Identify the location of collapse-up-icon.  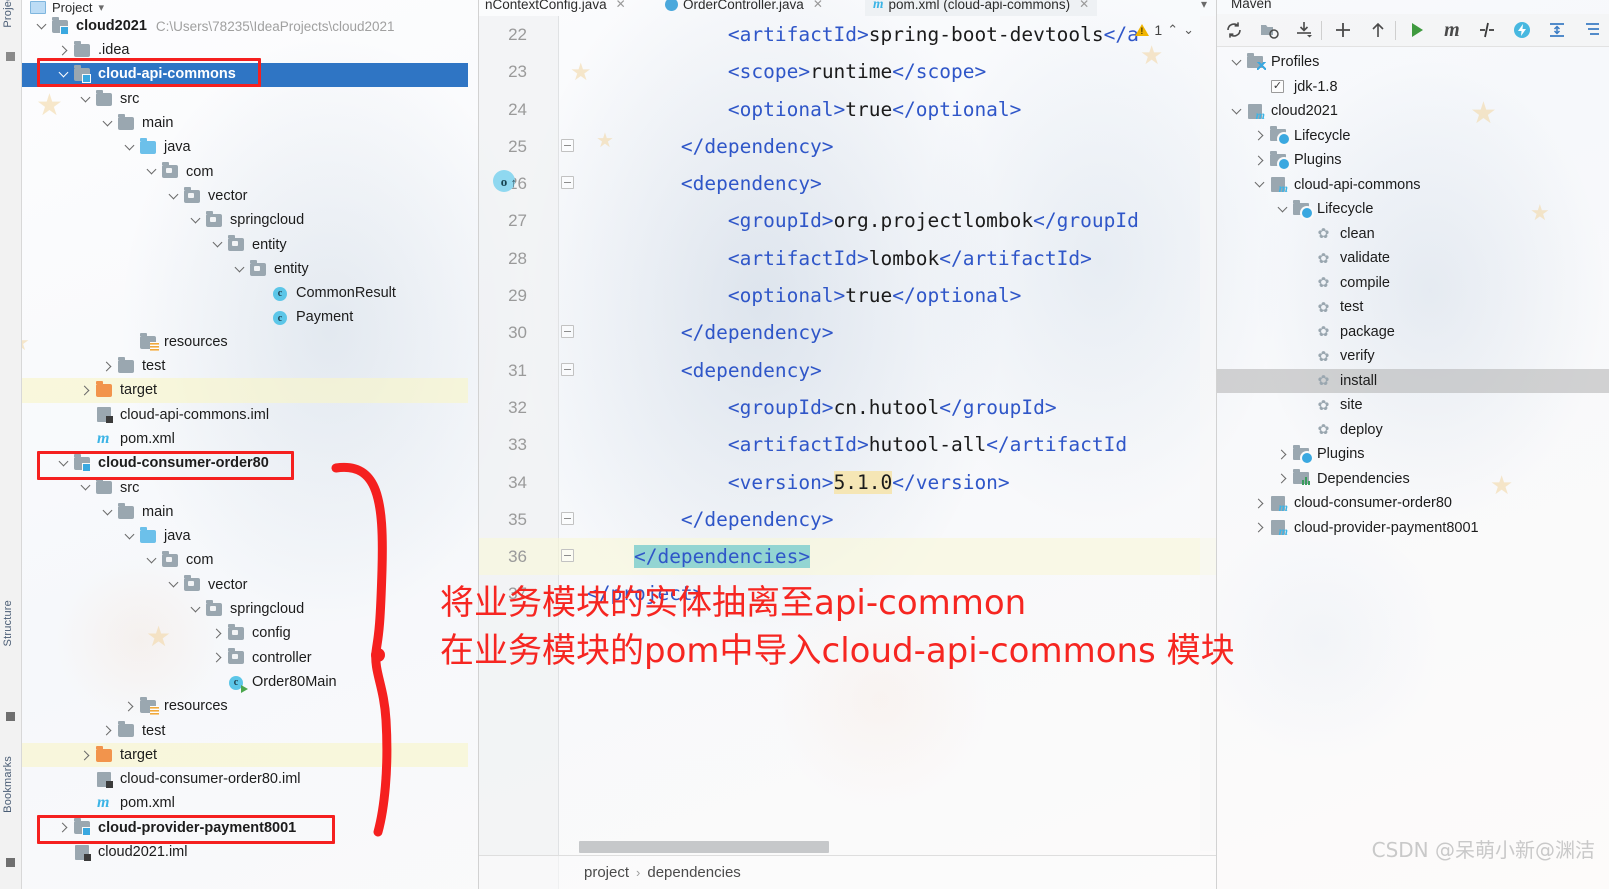
(1378, 30).